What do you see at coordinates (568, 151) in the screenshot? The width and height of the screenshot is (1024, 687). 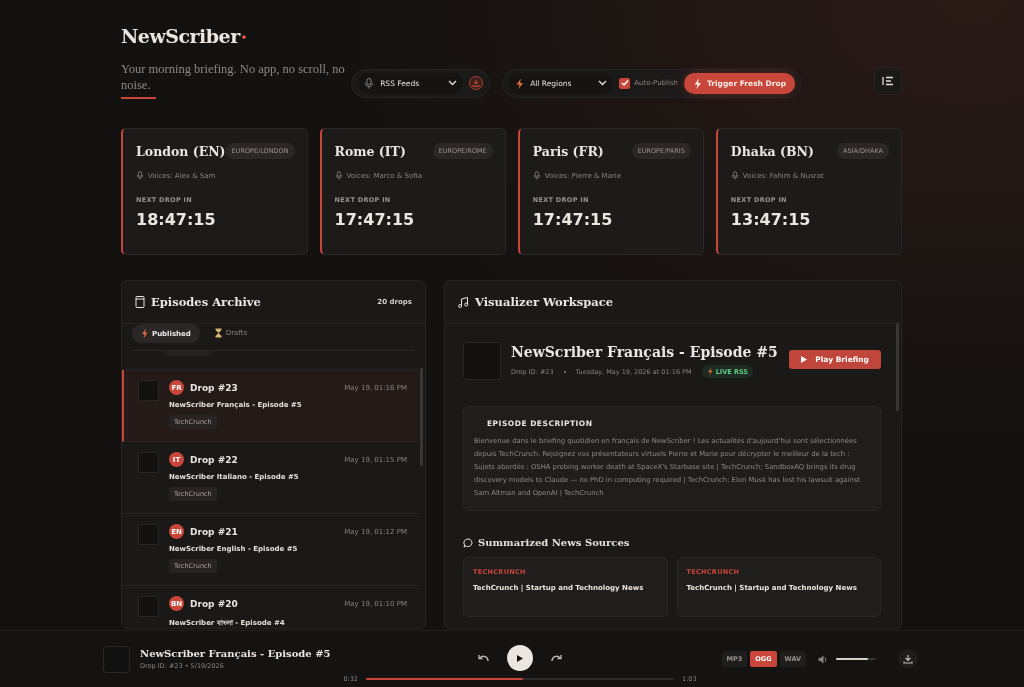 I see `city-name: Paris (FR)` at bounding box center [568, 151].